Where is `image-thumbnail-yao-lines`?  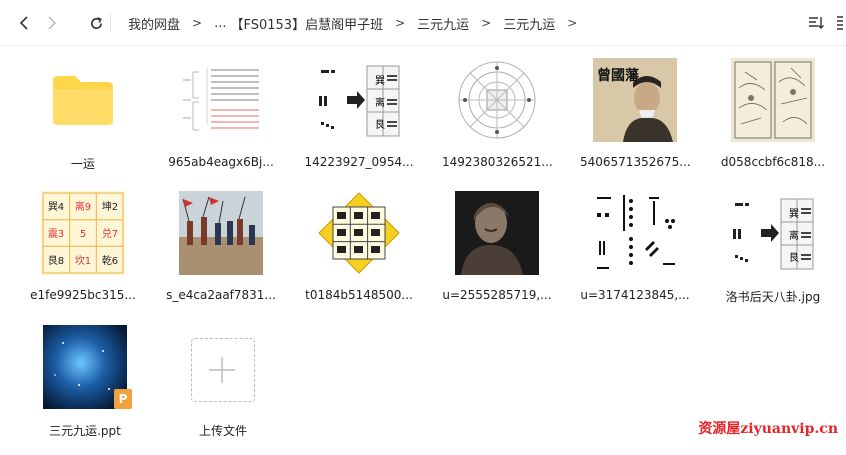 image-thumbnail-yao-lines is located at coordinates (635, 233).